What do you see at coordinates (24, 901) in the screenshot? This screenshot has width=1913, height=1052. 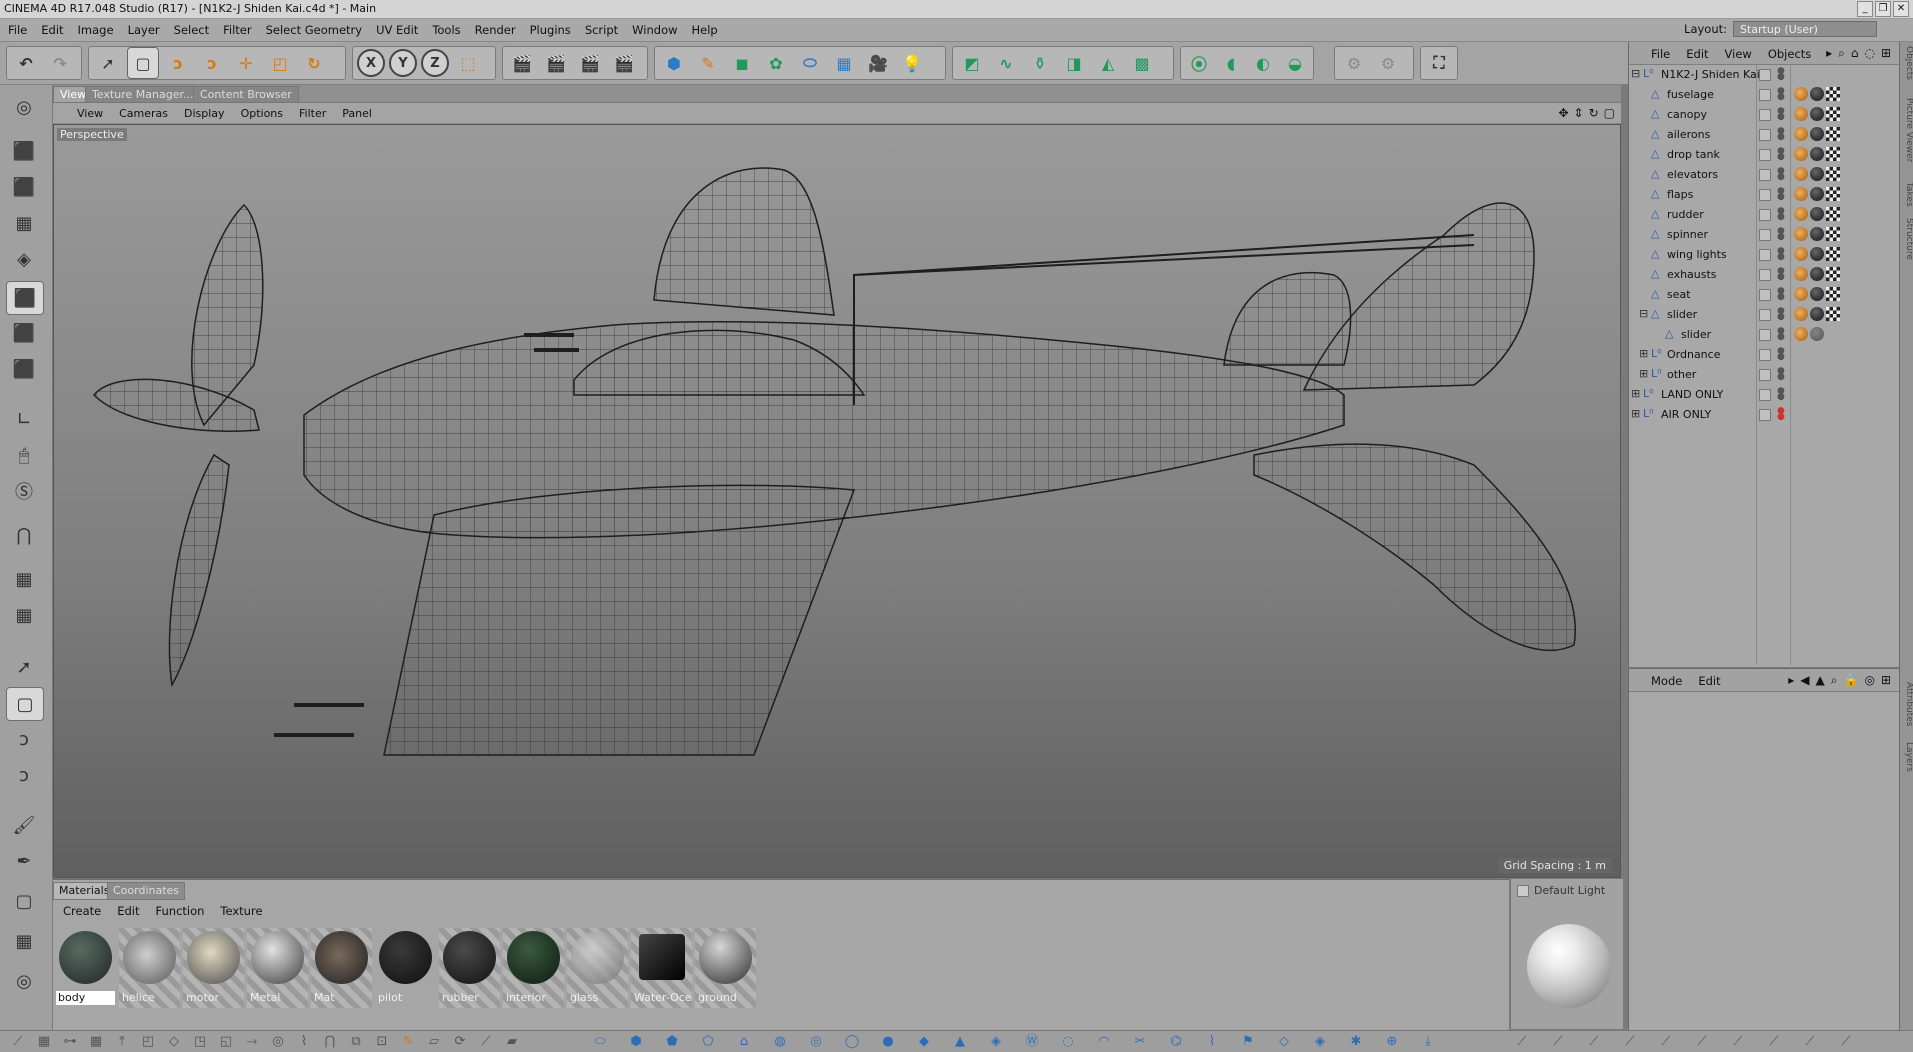 I see `selection-fill-icon: ▢` at bounding box center [24, 901].